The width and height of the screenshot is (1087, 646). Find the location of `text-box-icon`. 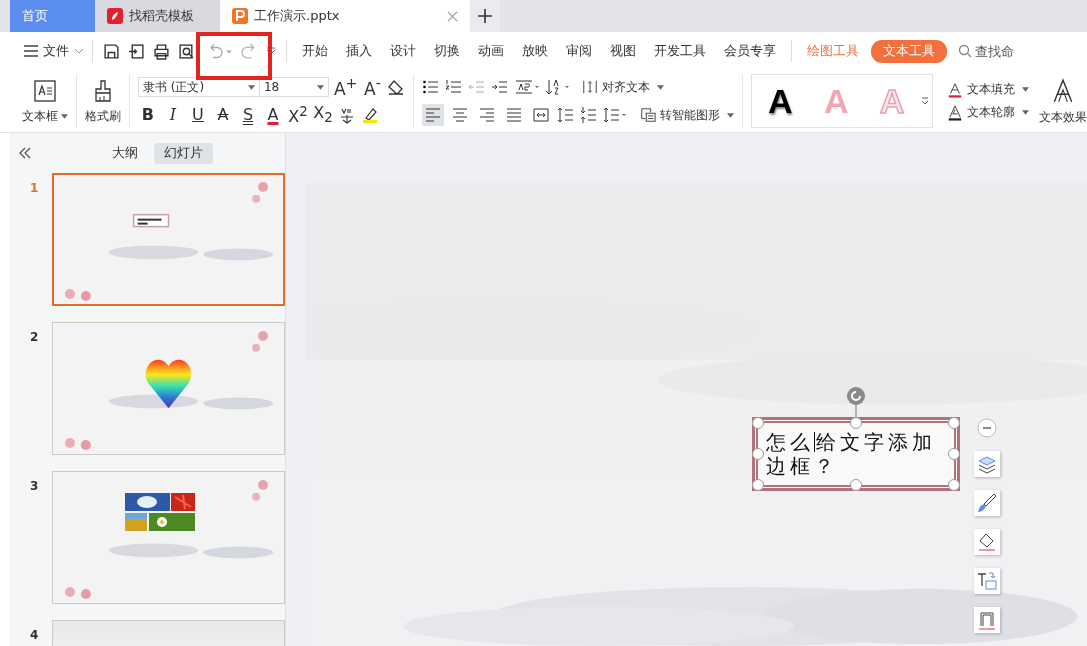

text-box-icon is located at coordinates (45, 90).